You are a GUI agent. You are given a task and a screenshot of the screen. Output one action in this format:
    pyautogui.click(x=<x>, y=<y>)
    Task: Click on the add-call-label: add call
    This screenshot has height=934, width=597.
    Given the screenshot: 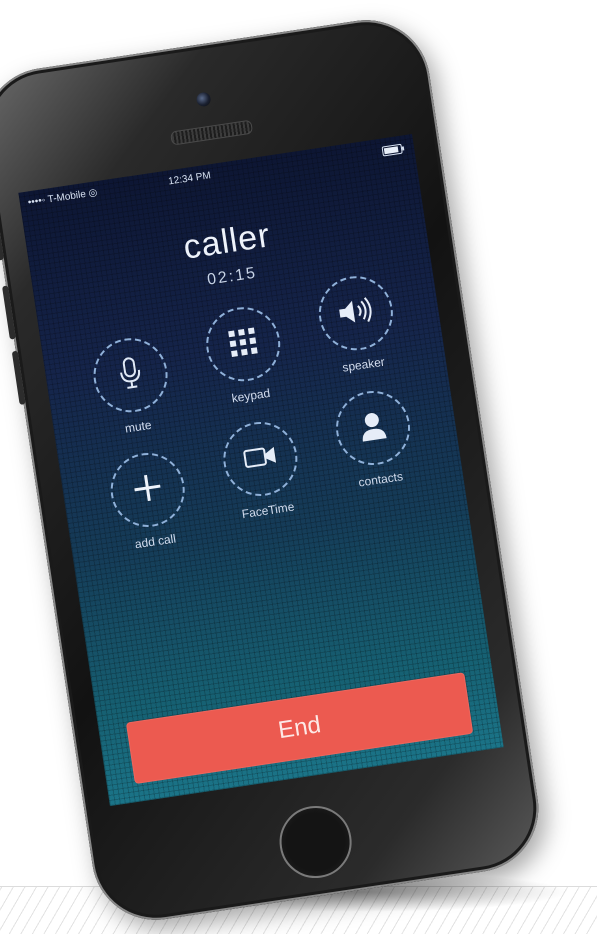 What is the action you would take?
    pyautogui.click(x=155, y=541)
    